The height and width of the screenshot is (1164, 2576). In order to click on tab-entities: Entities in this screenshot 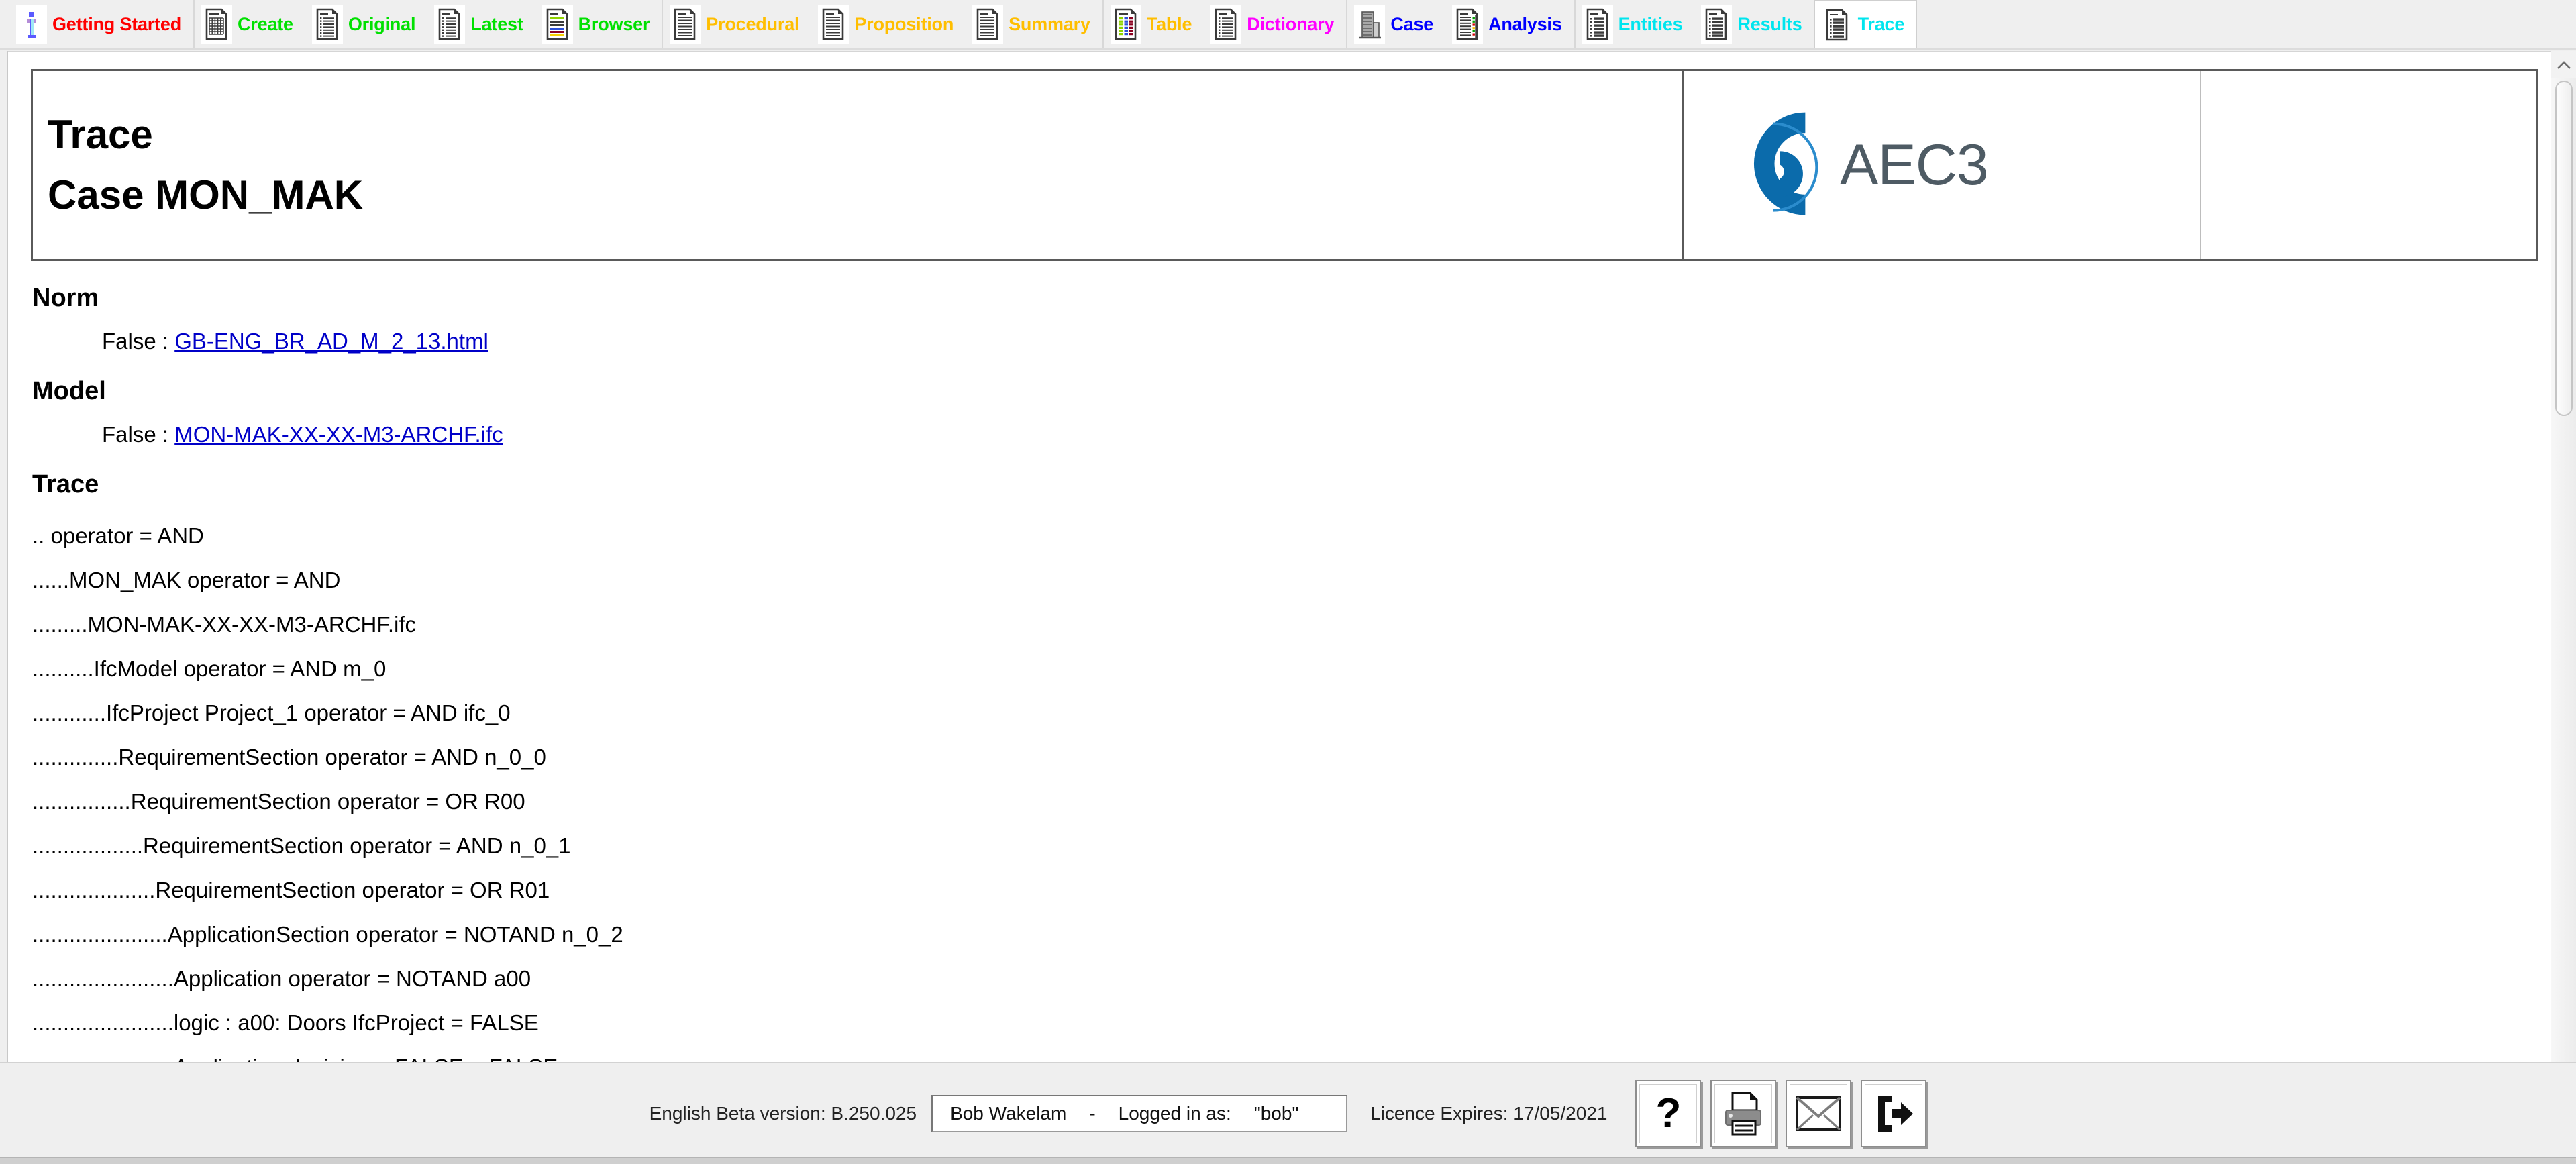, I will do `click(1635, 24)`.